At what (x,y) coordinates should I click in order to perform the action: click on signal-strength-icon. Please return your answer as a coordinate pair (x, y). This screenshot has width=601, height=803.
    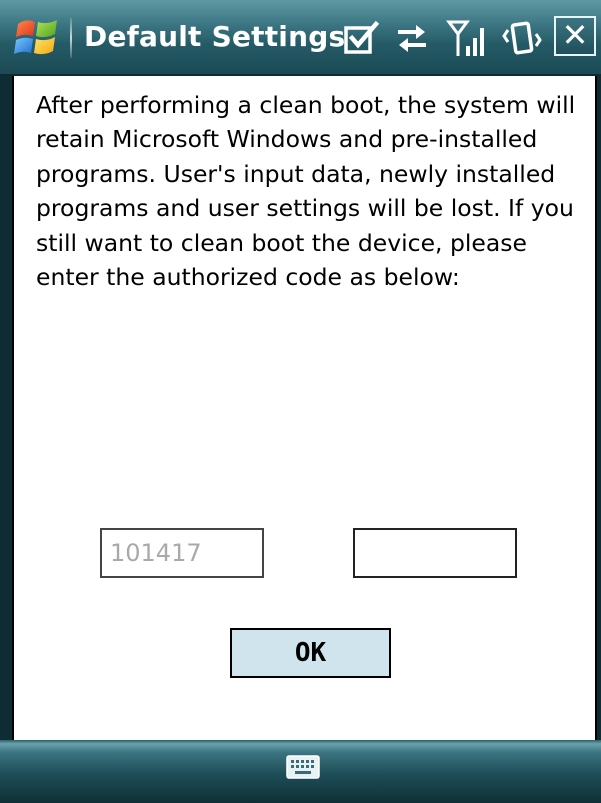
    Looking at the image, I should click on (468, 38).